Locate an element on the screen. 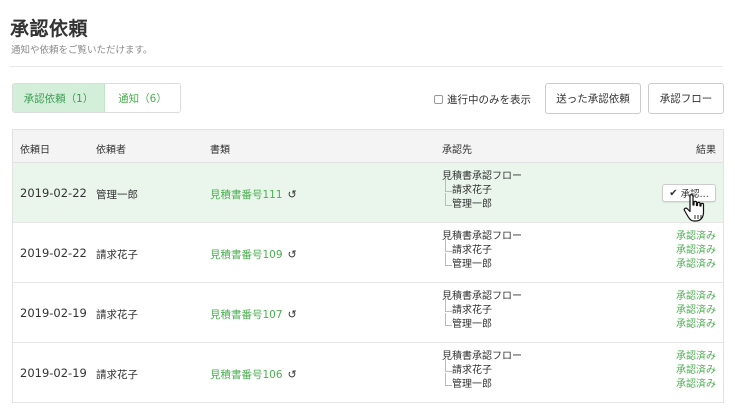 This screenshot has height=409, width=735. header-date: 依頼日 is located at coordinates (35, 150).